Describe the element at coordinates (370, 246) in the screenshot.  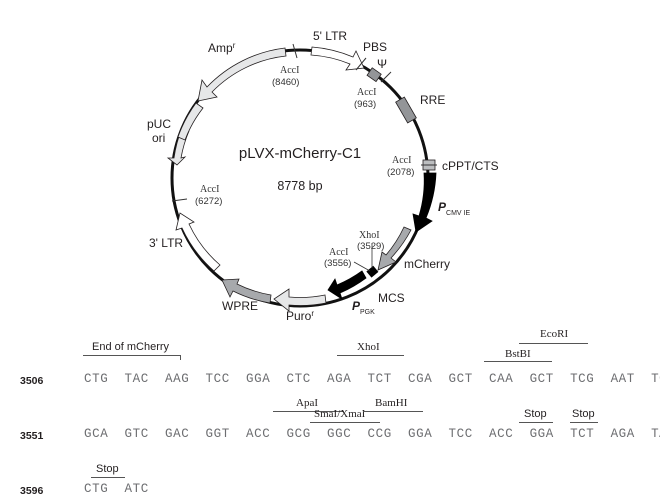
I see `site-pos-3529: (3529)` at that location.